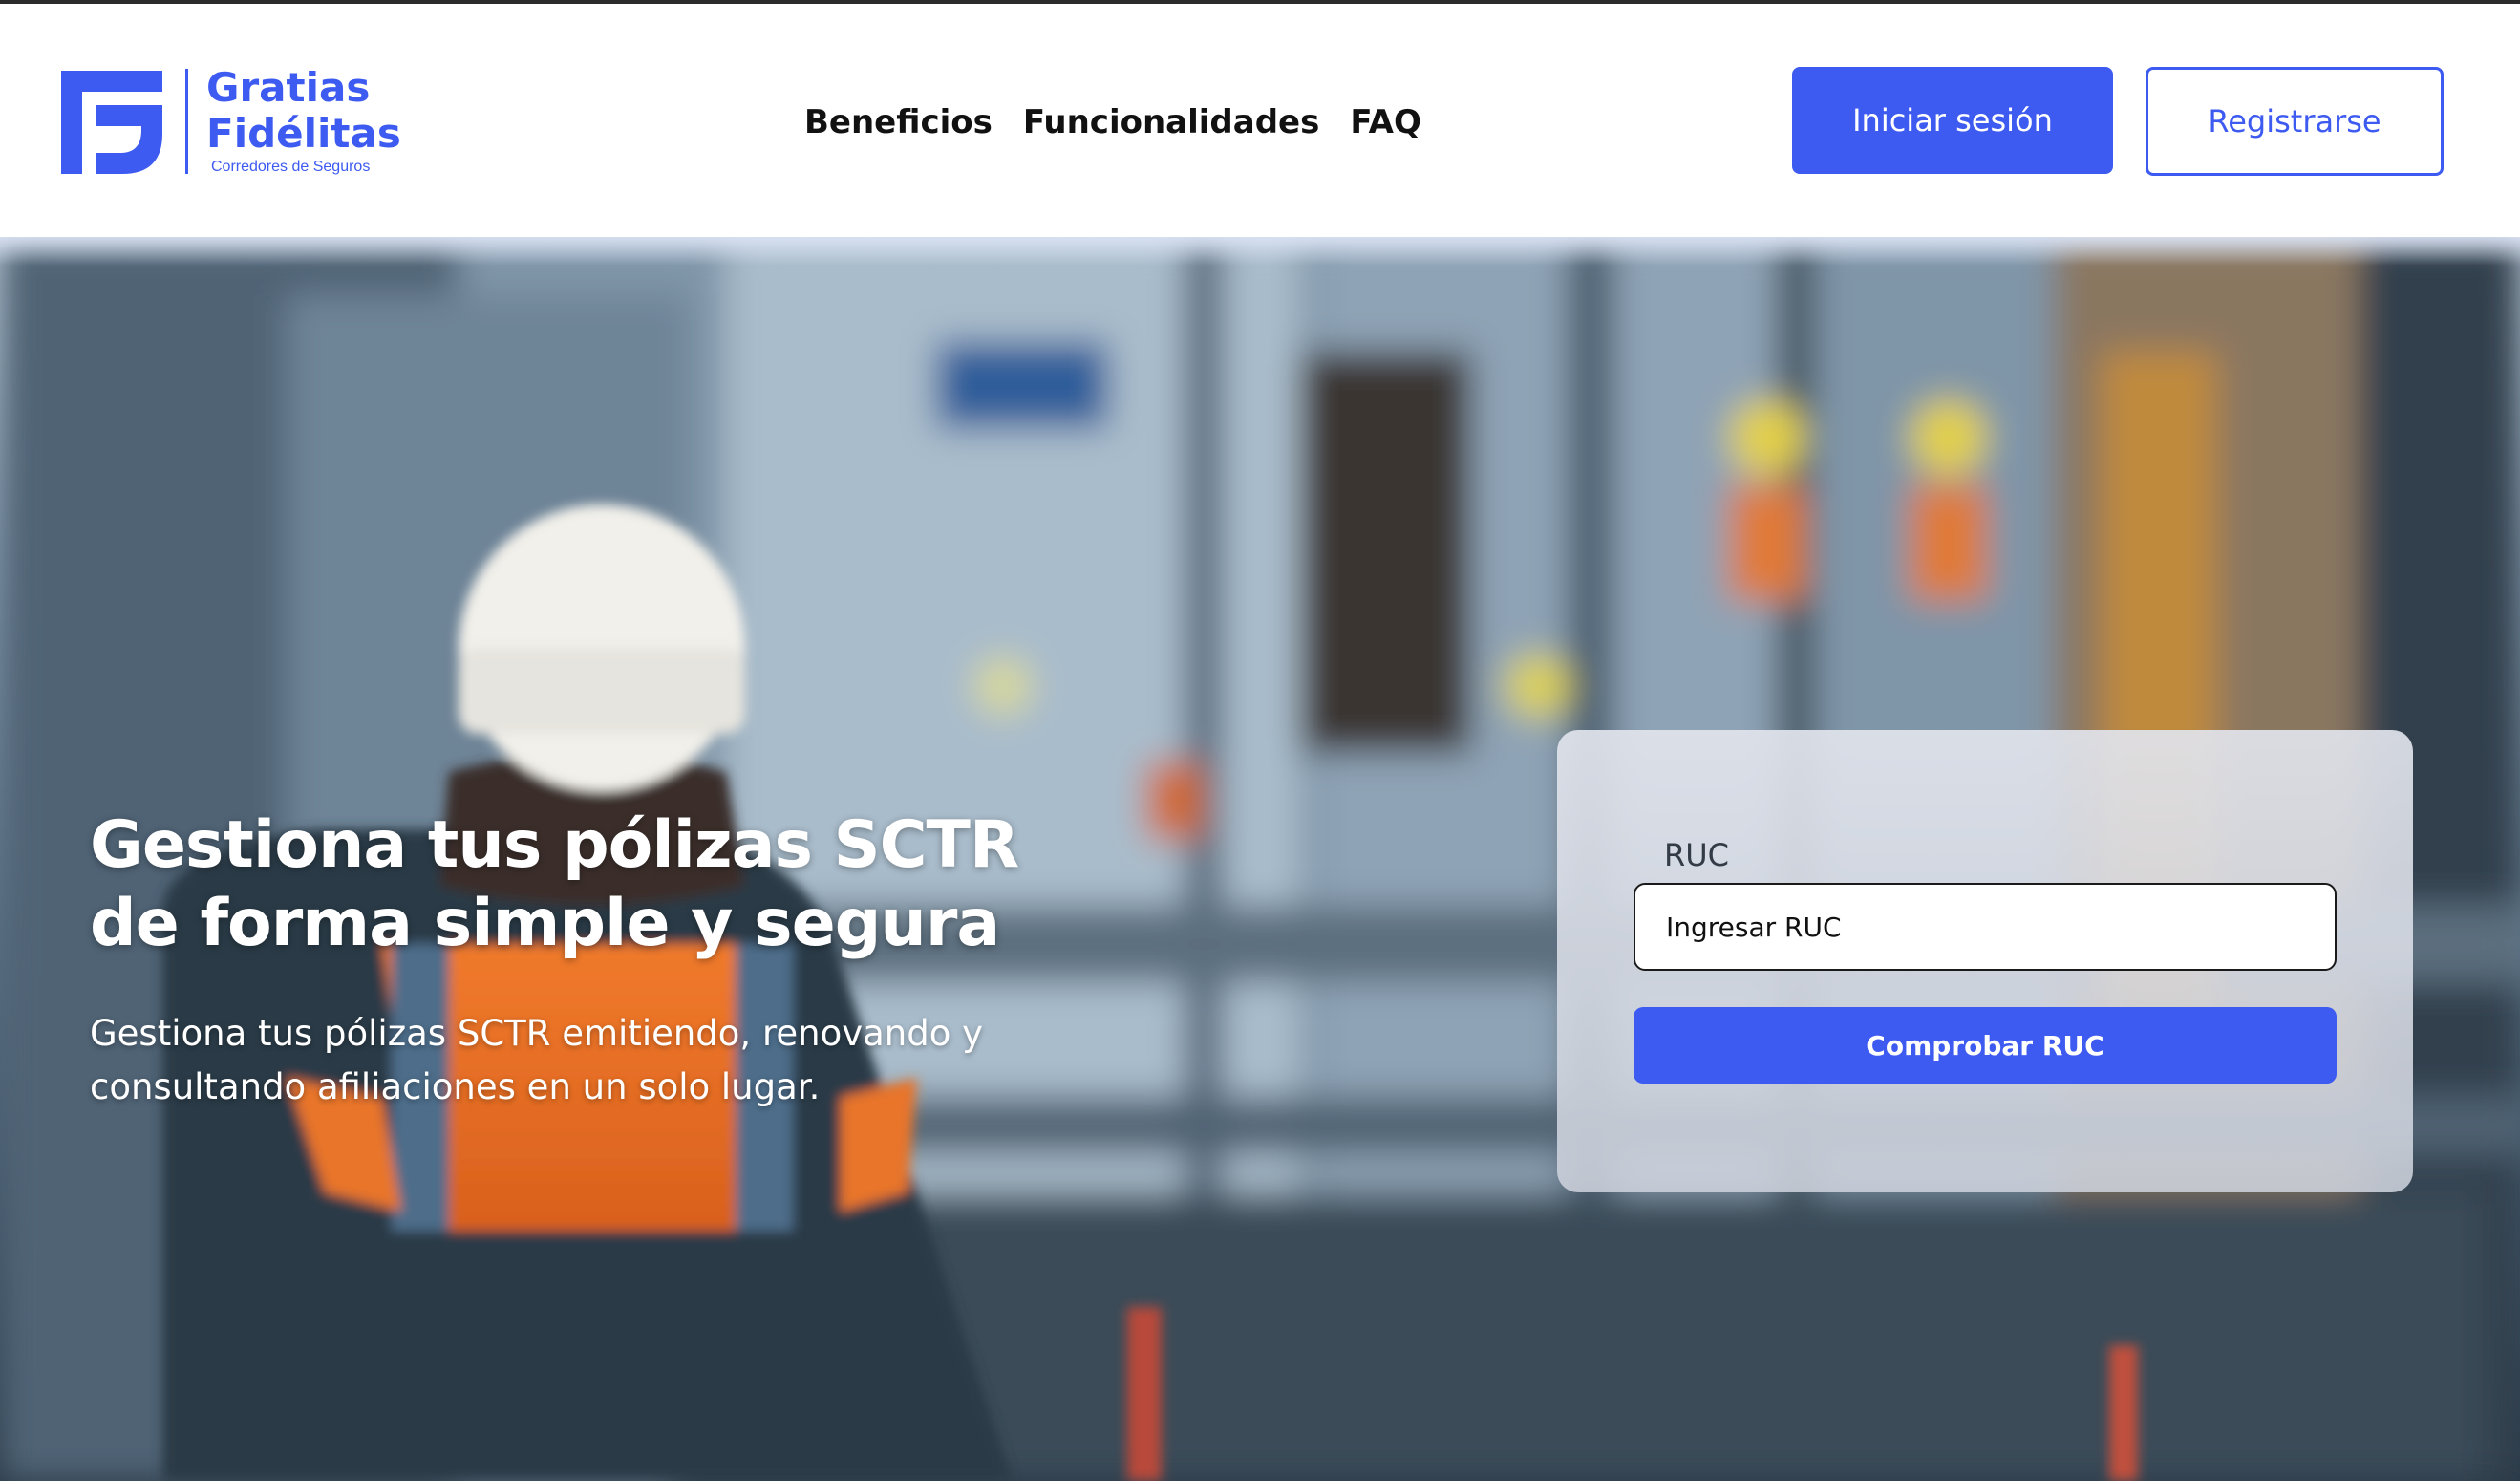 This screenshot has width=2520, height=1481. What do you see at coordinates (899, 122) in the screenshot?
I see `nav-link-beneficios: Beneficios` at bounding box center [899, 122].